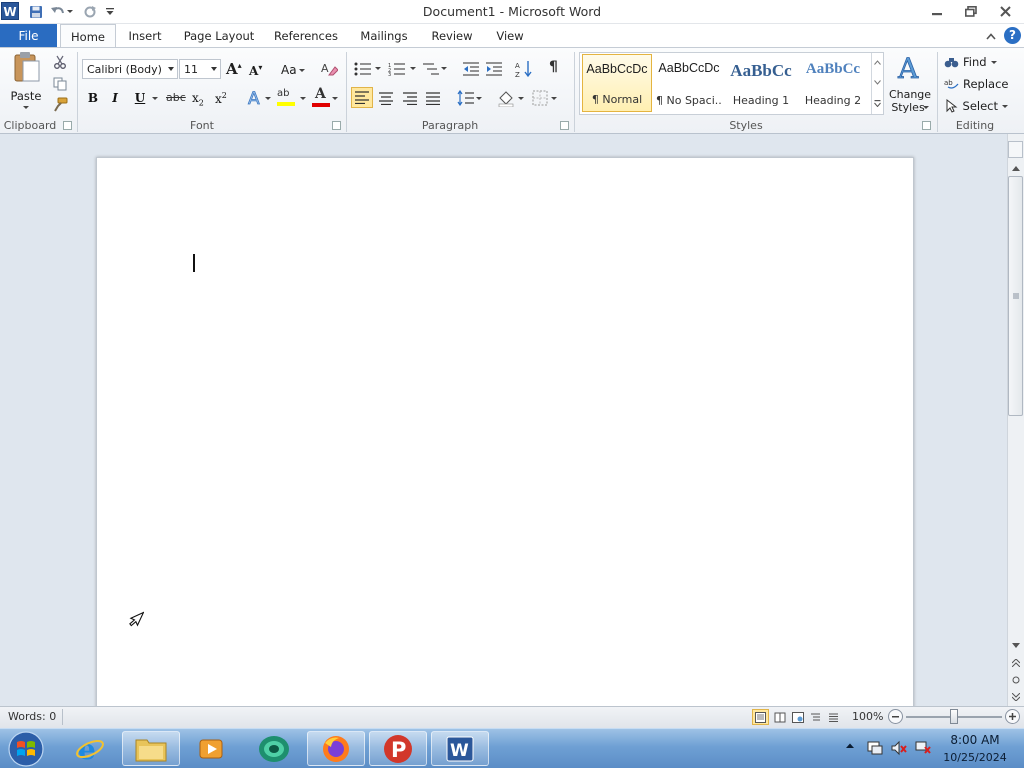 The height and width of the screenshot is (768, 1024). Describe the element at coordinates (221, 98) in the screenshot. I see `superscript-button: x2` at that location.